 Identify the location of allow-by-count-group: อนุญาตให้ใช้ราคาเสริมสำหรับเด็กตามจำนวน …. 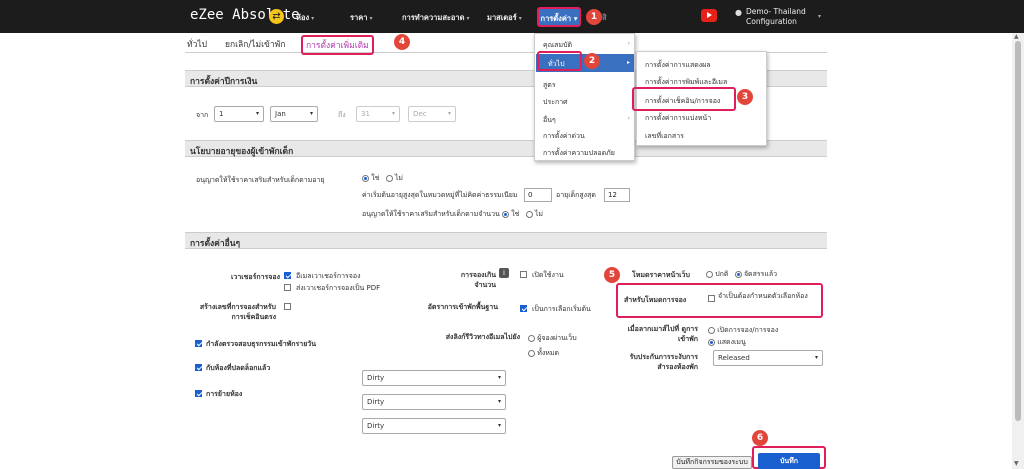
(452, 214).